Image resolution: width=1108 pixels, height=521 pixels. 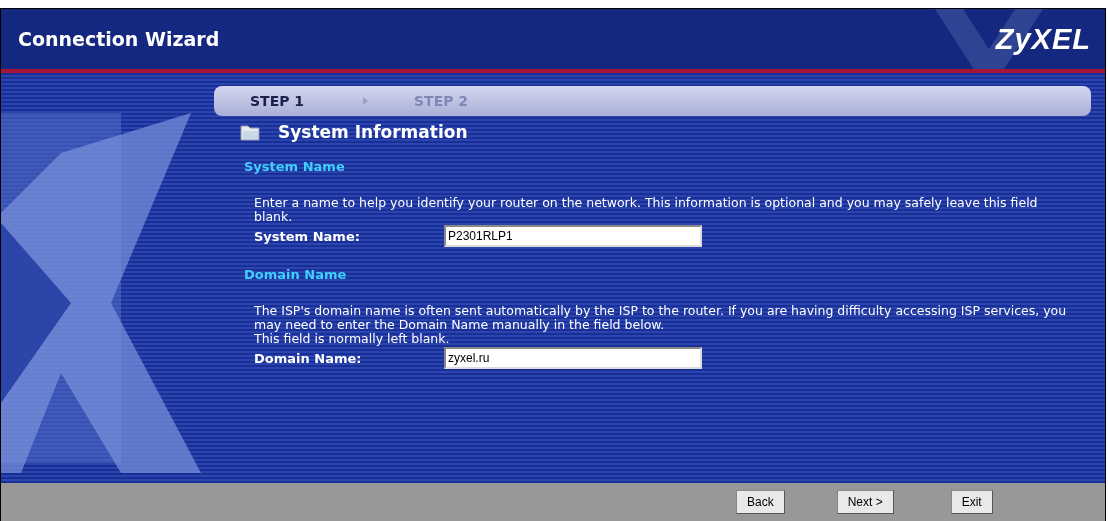 I want to click on window-title: Connection Wizard, so click(x=119, y=39).